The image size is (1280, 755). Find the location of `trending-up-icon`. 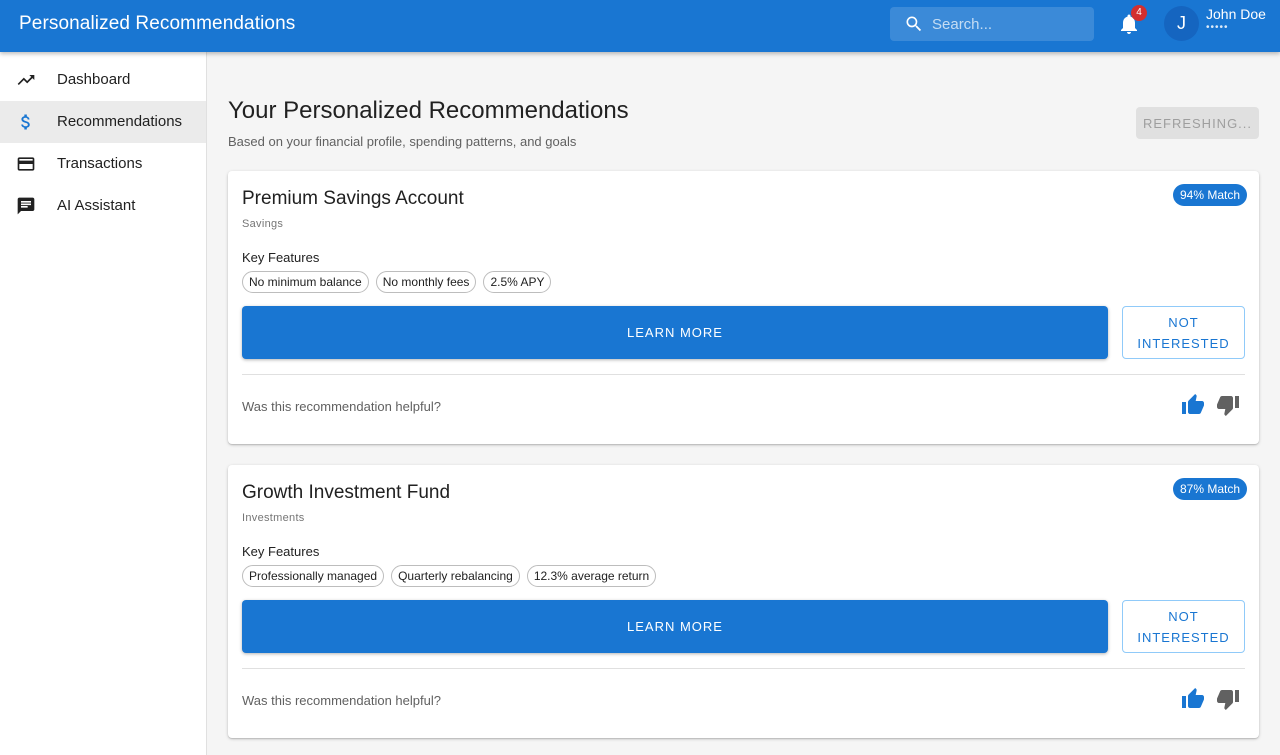

trending-up-icon is located at coordinates (26, 80).